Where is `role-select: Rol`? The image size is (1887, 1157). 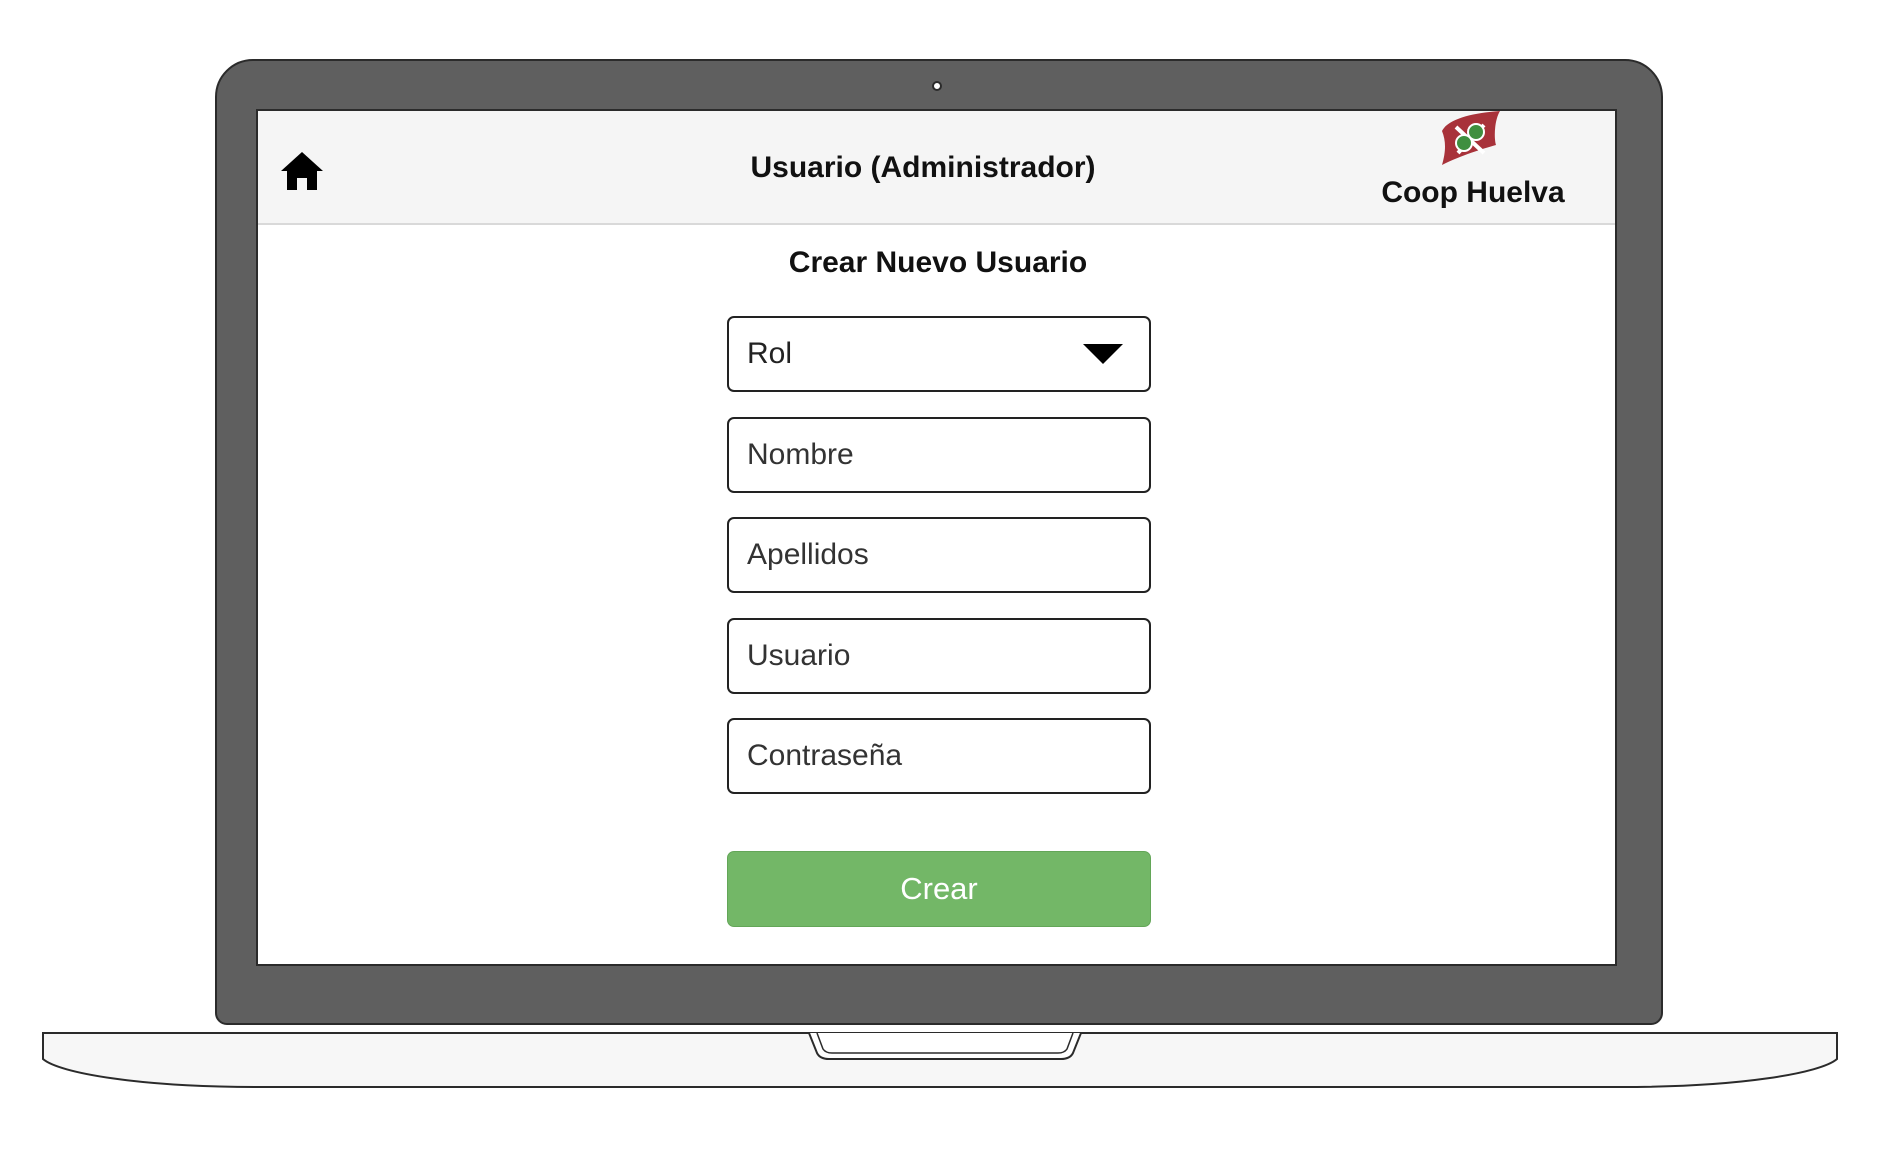
role-select: Rol is located at coordinates (939, 354).